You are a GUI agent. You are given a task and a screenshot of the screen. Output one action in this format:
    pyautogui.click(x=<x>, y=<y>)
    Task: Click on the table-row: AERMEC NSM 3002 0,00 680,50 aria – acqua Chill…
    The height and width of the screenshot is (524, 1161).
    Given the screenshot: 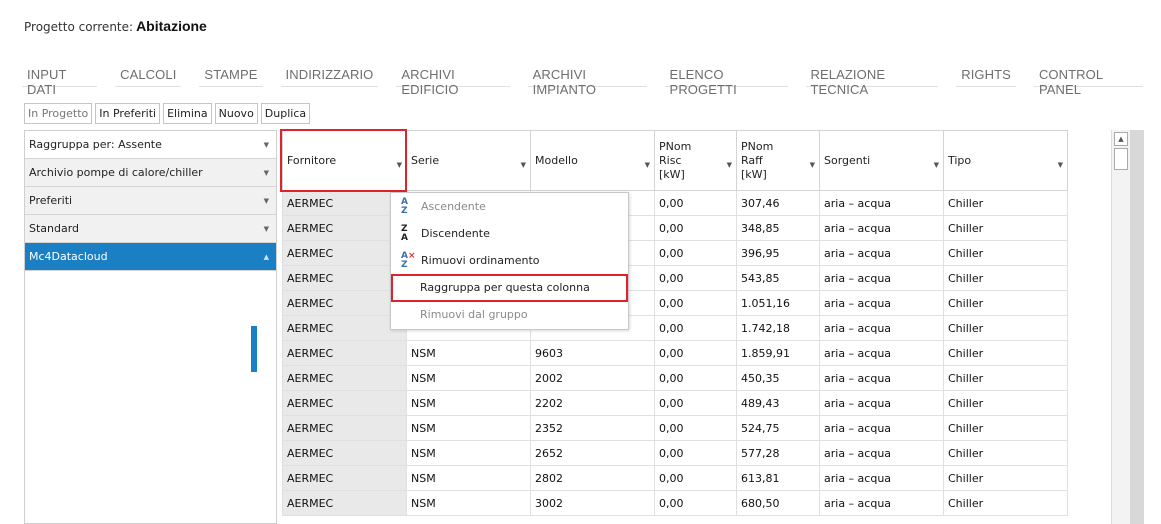 What is the action you would take?
    pyautogui.click(x=675, y=503)
    